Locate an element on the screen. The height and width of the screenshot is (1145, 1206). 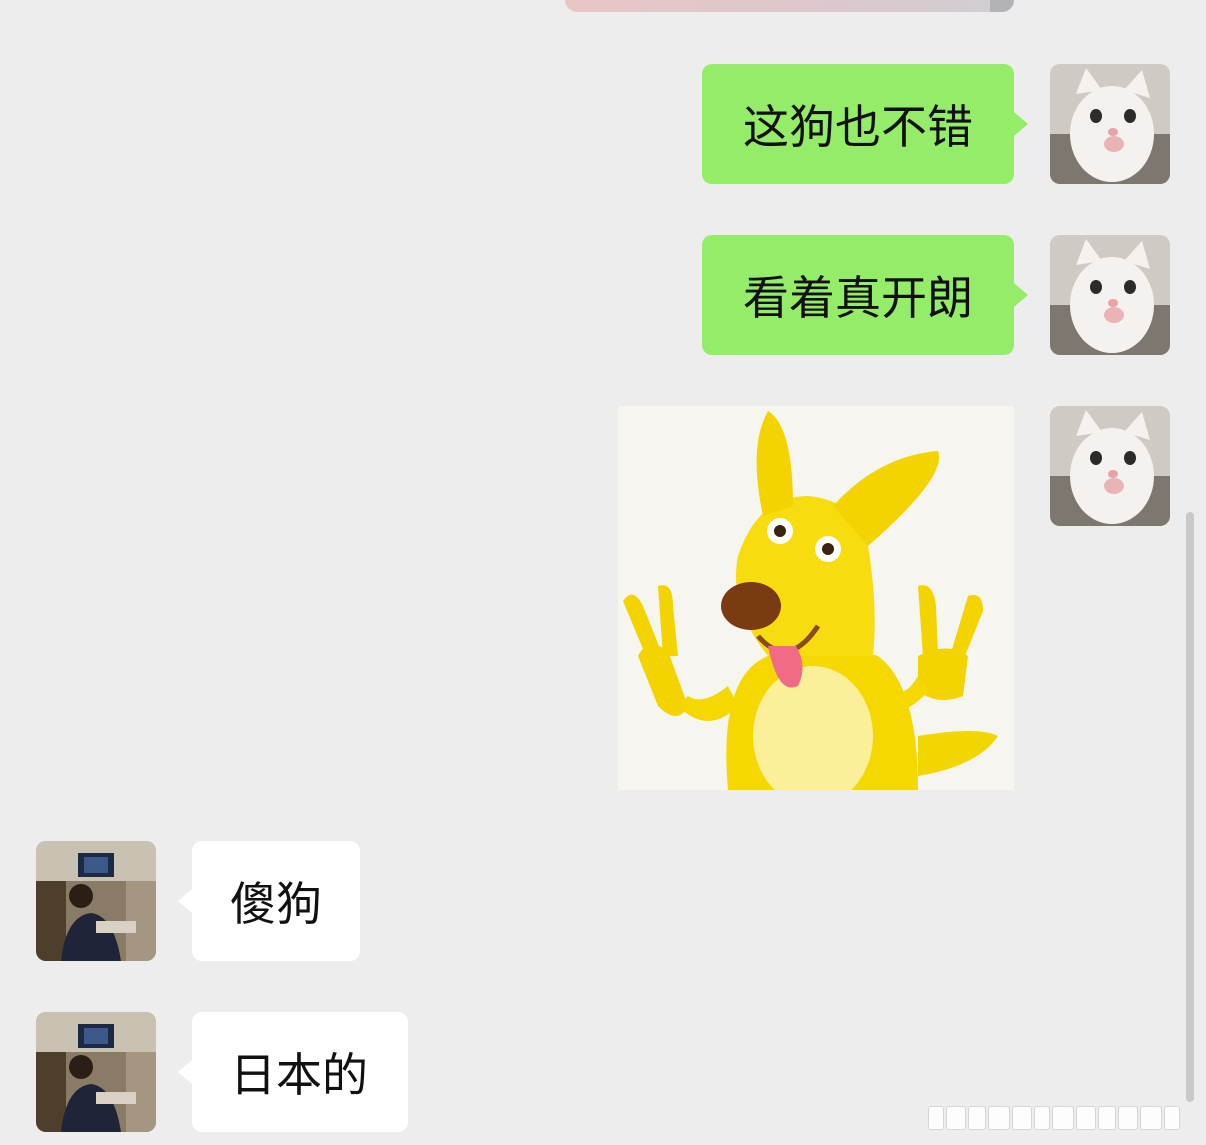
message-bubble: 傻狗 is located at coordinates (276, 901).